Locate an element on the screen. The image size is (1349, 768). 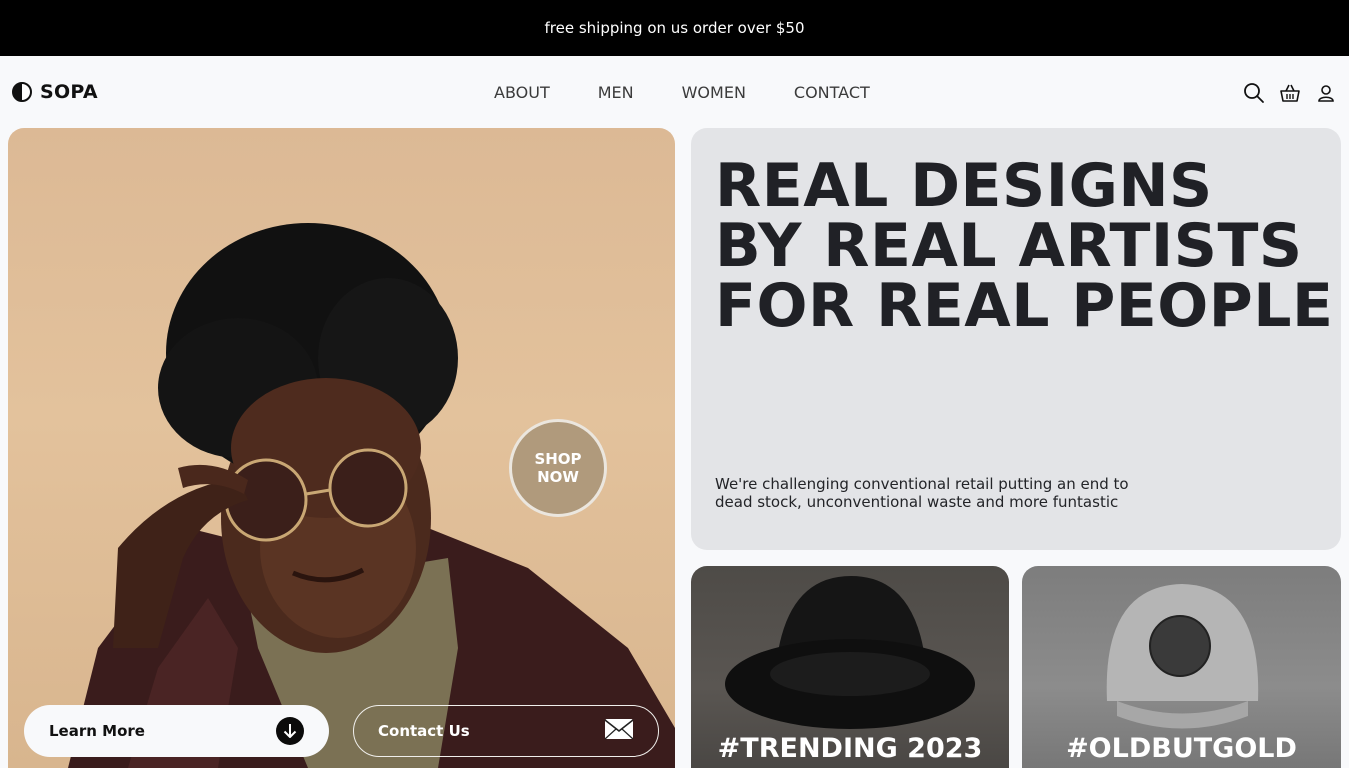
announcement-text: free shipping on us order over $50 is located at coordinates (674, 28).